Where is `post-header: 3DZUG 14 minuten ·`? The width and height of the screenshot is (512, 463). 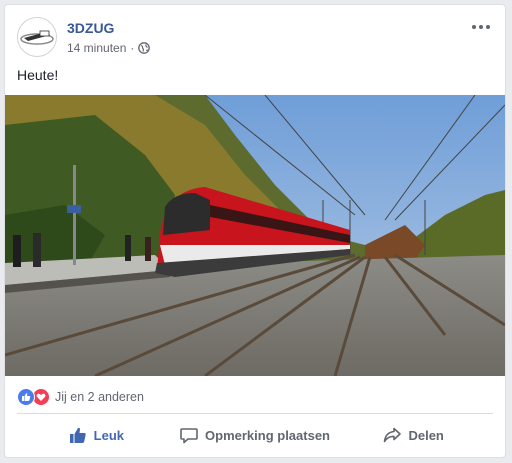
post-header: 3DZUG 14 minuten · is located at coordinates (255, 38).